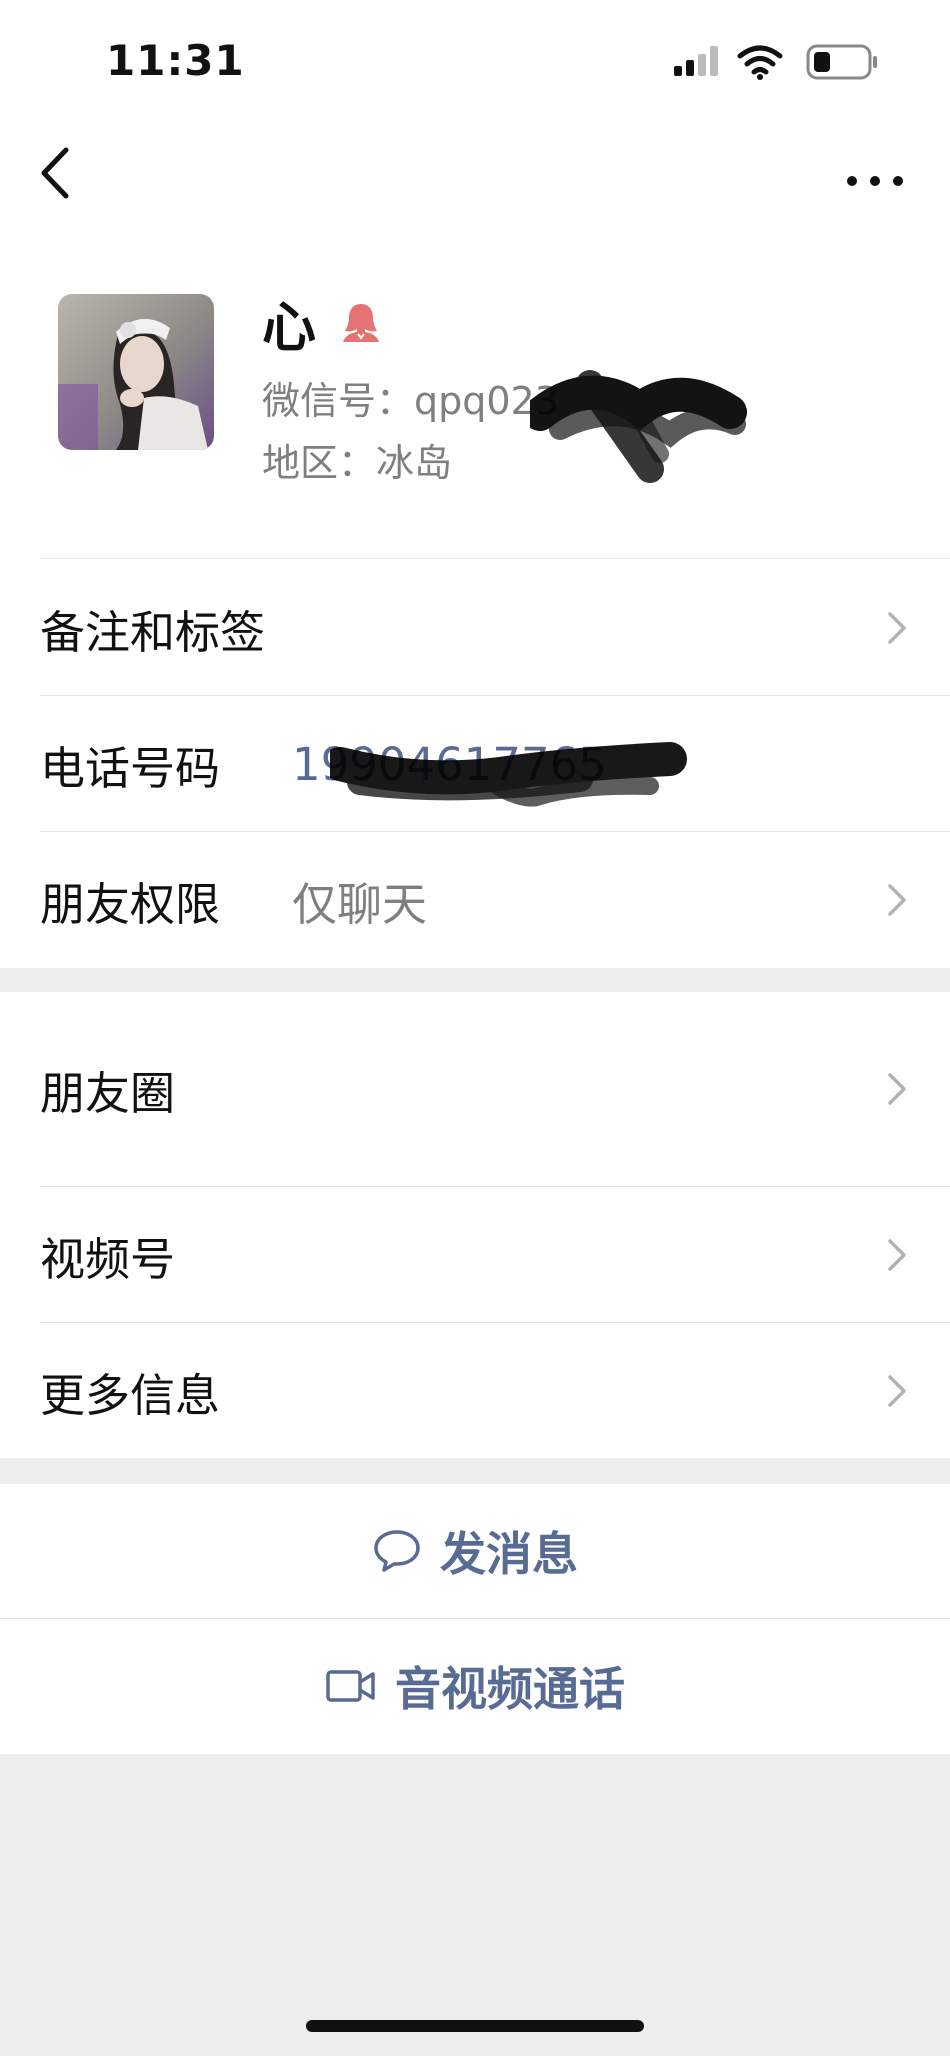  I want to click on status-time: 11:31, so click(175, 60).